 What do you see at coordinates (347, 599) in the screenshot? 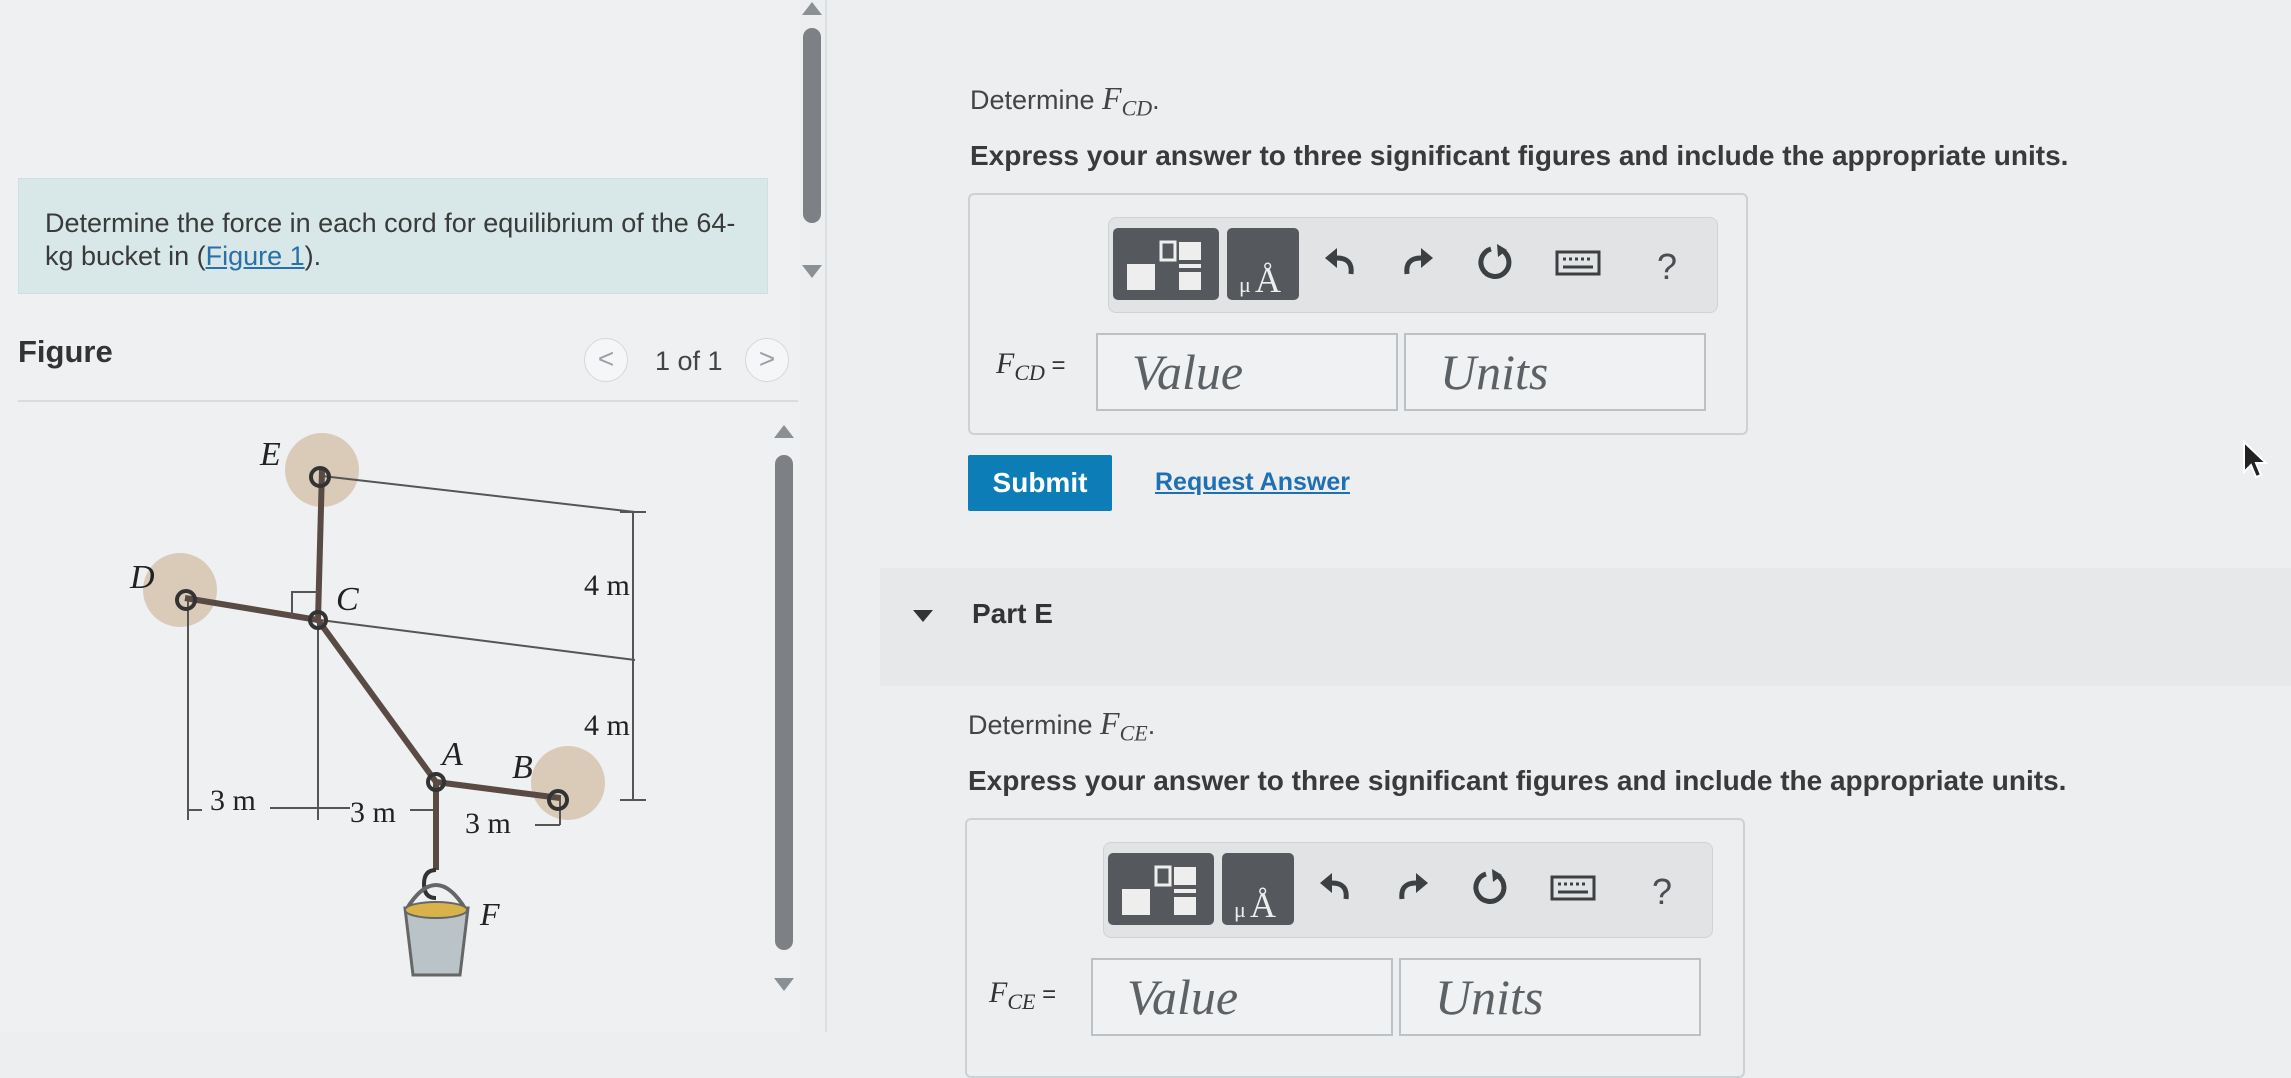
I see `label-c: C` at bounding box center [347, 599].